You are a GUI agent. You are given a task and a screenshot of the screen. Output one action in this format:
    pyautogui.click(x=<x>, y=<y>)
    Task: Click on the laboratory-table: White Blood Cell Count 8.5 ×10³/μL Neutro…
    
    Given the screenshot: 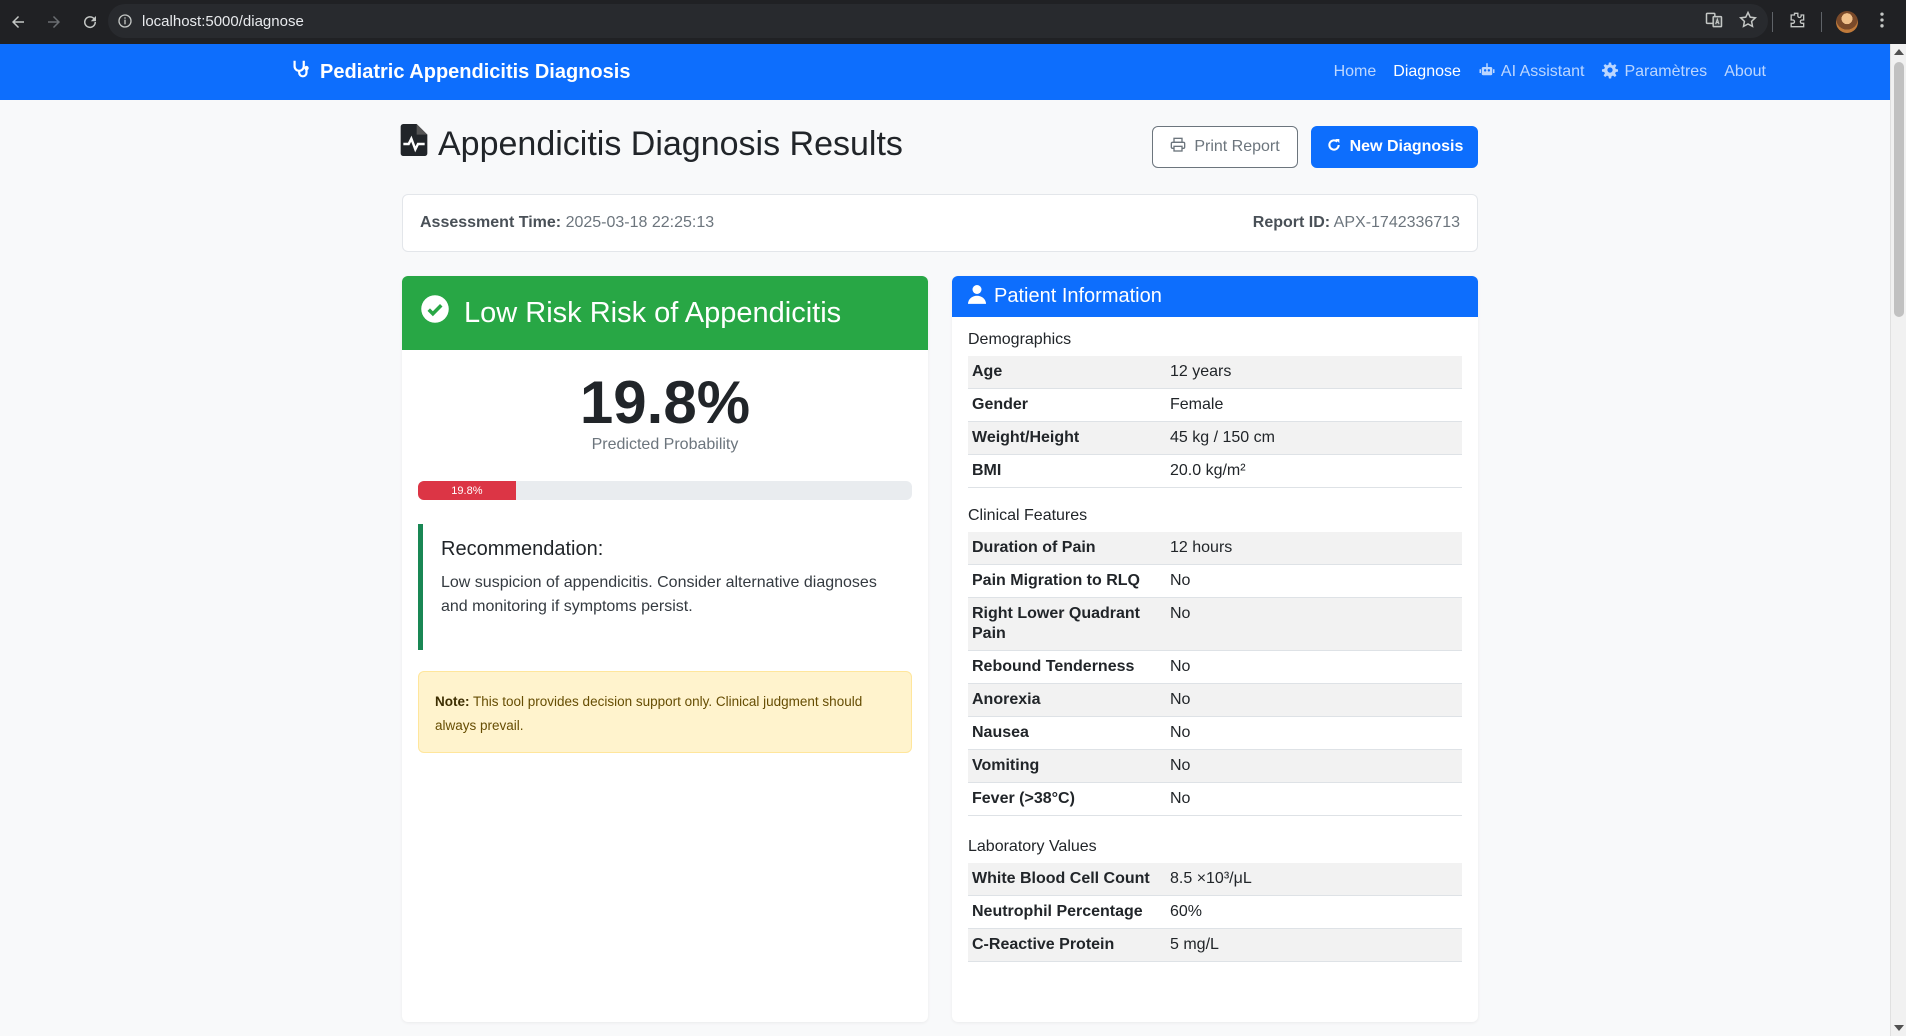 What is the action you would take?
    pyautogui.click(x=1215, y=912)
    